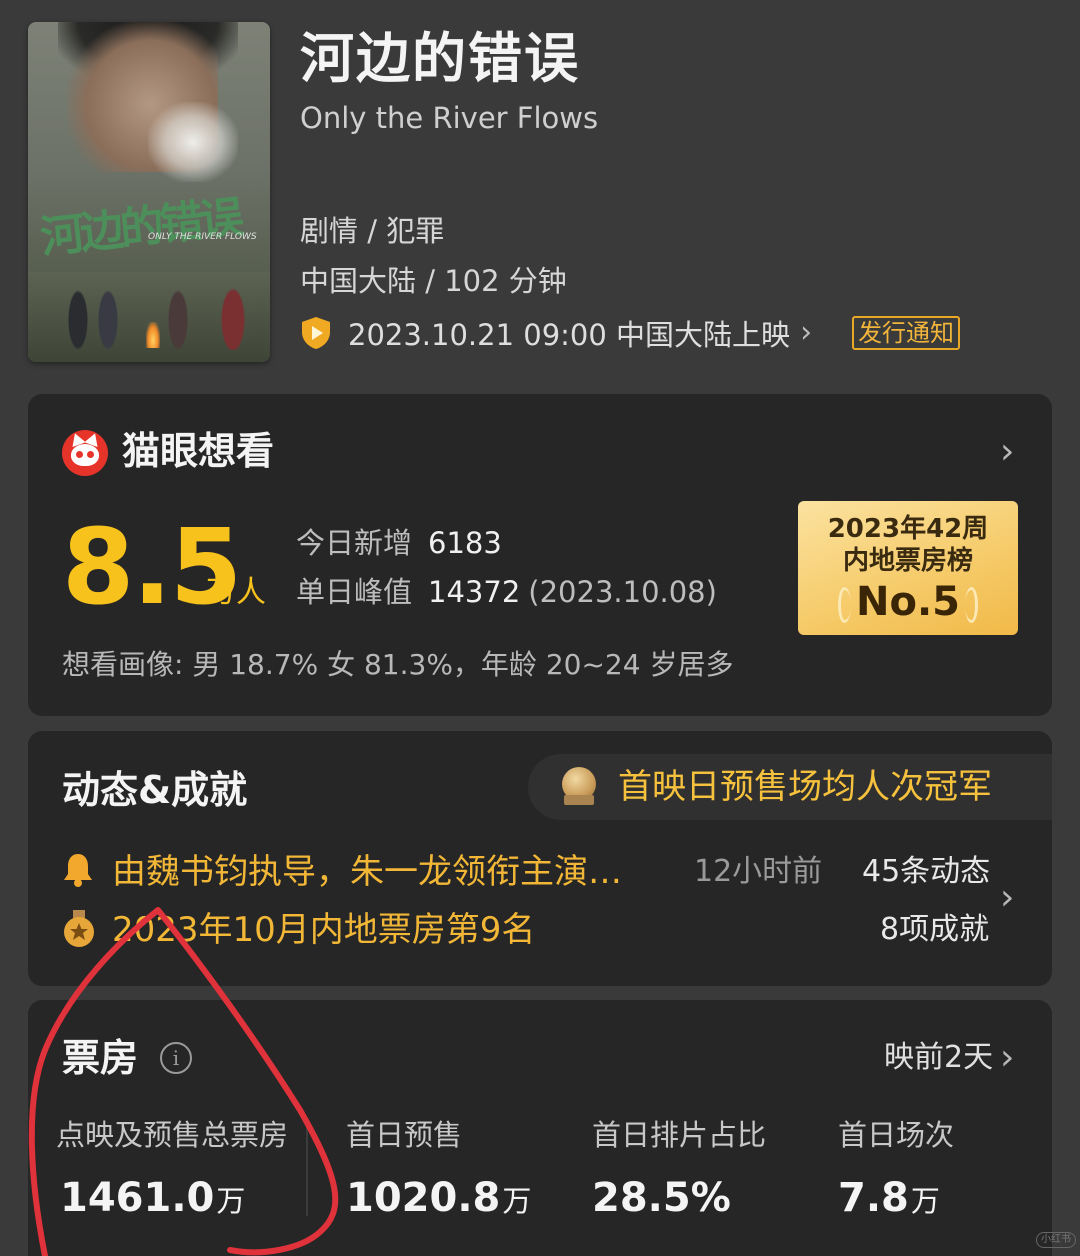  What do you see at coordinates (172, 1135) in the screenshot?
I see `metric-label-total-presale: 点映及预售总票房` at bounding box center [172, 1135].